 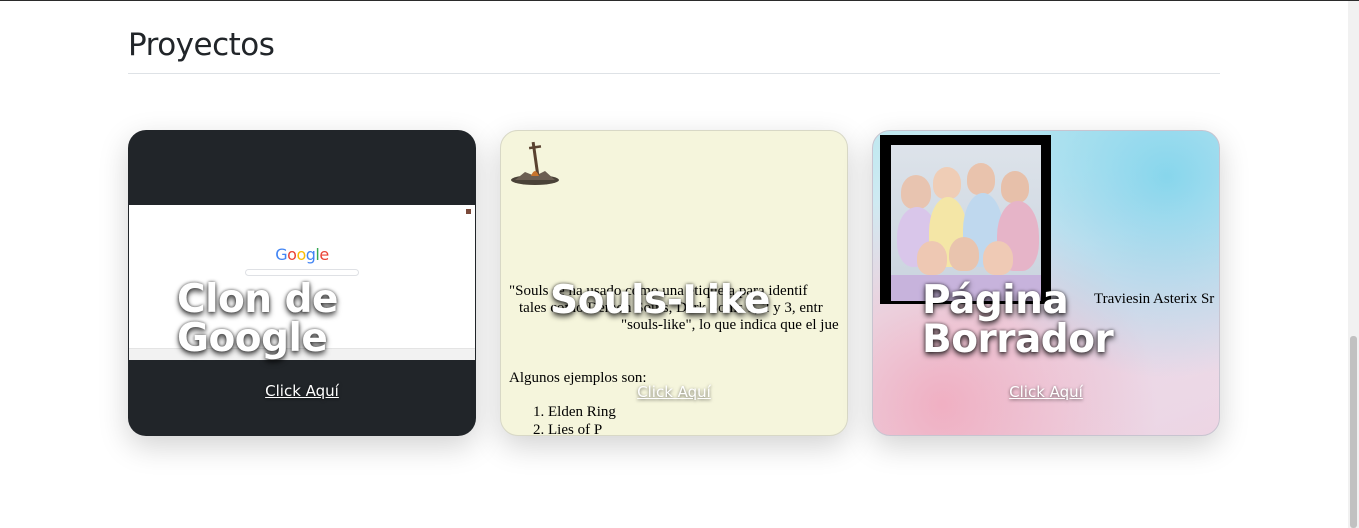 I want to click on google-logo: Google, so click(x=302, y=254).